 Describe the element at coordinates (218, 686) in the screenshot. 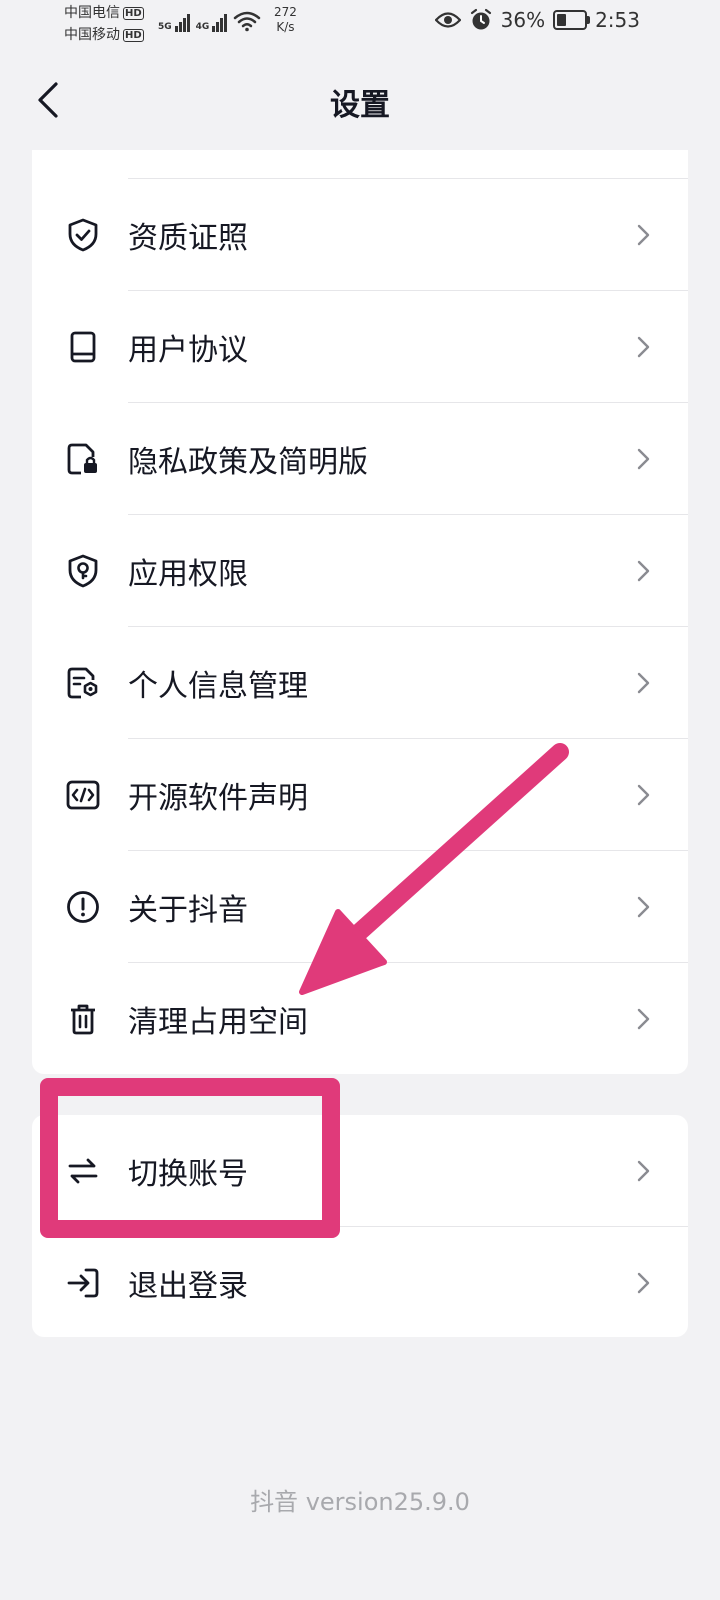

I see `settings-item-label: 个人信息管理` at that location.